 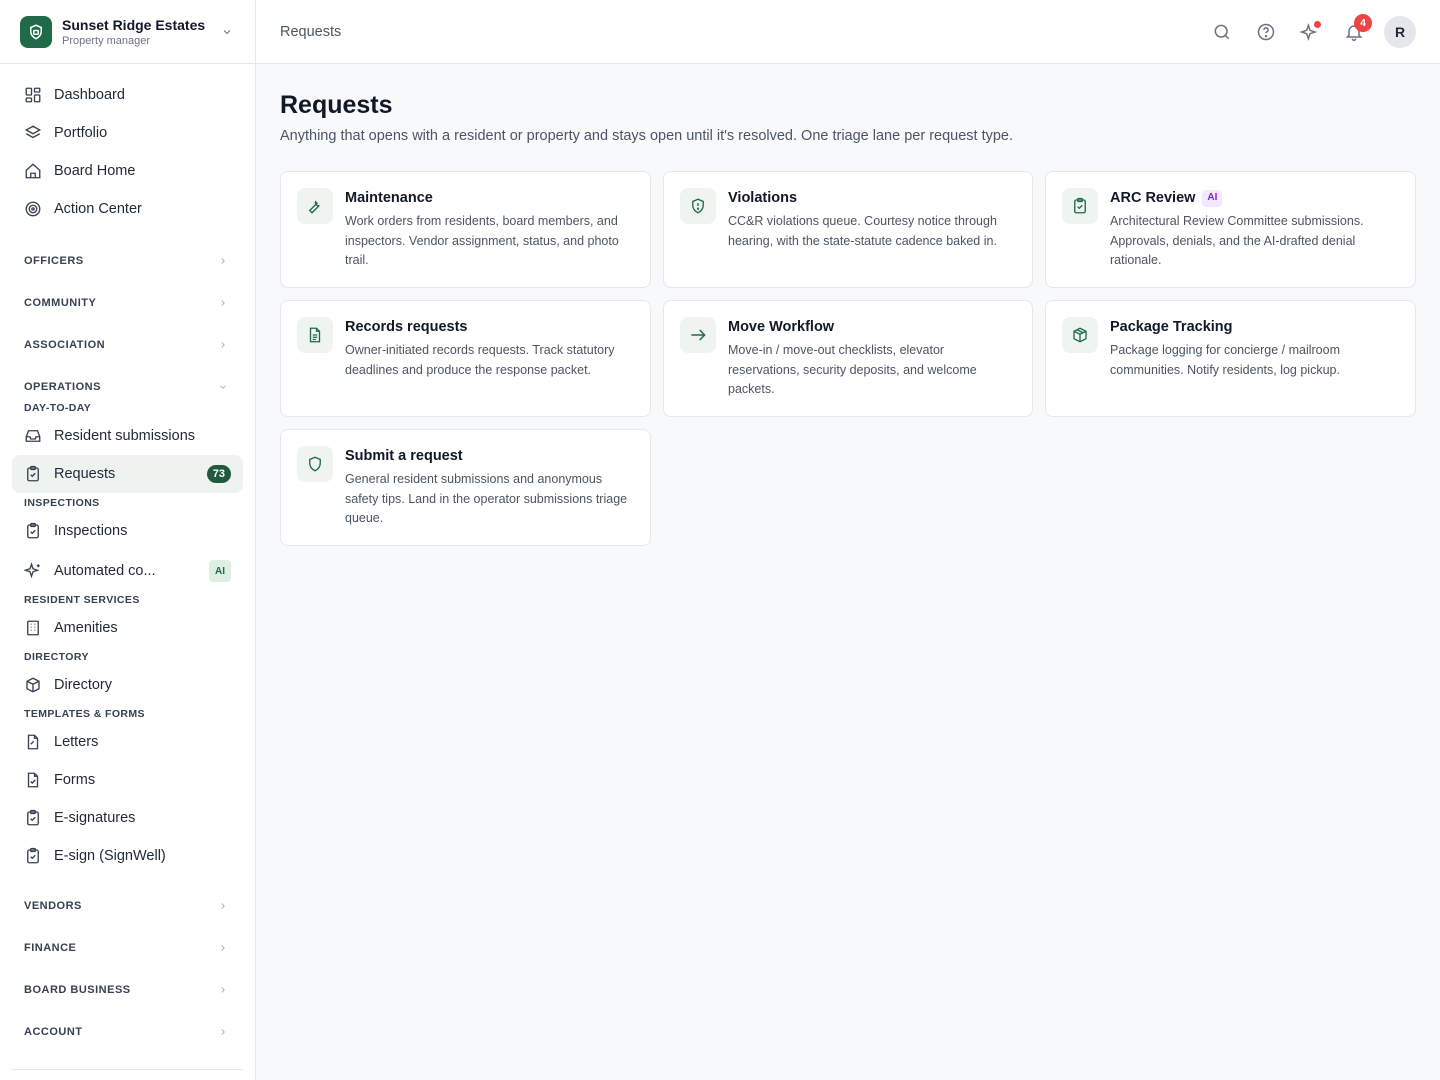 I want to click on sidebar-item-requests: Requests 73, so click(x=127, y=474).